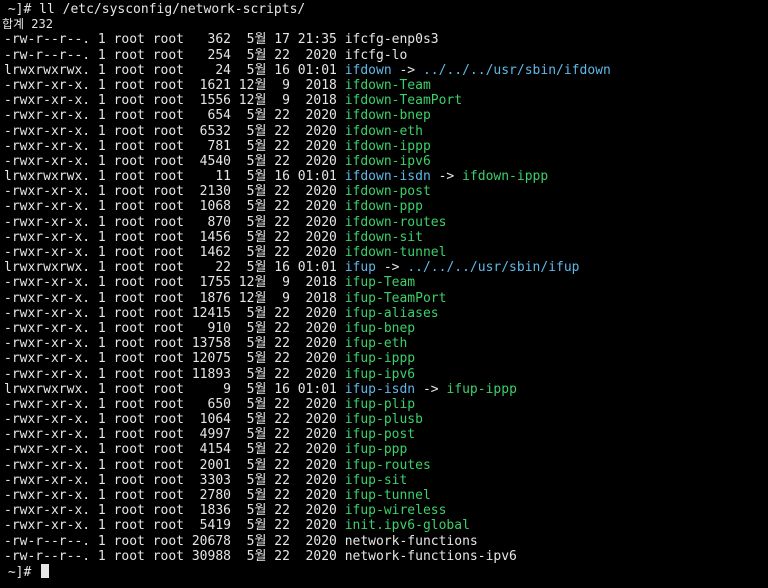  Describe the element at coordinates (217, 343) in the screenshot. I see `file-details: 1 root root 13758 5월 22 2020` at that location.